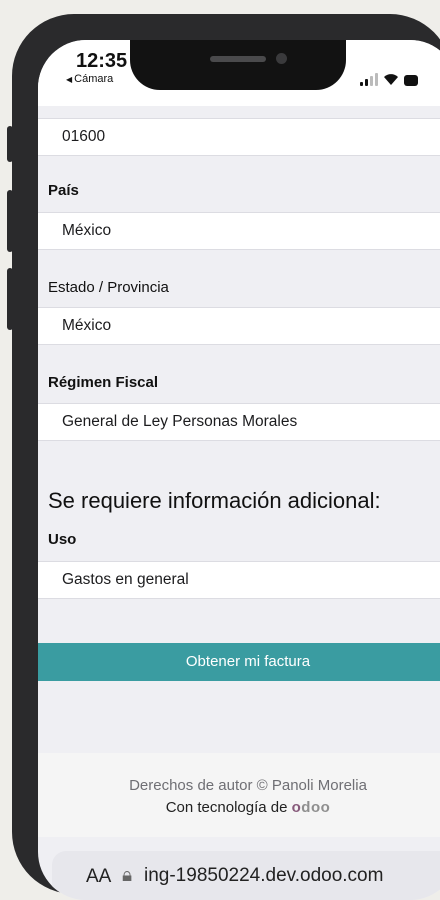  I want to click on notch, so click(238, 65).